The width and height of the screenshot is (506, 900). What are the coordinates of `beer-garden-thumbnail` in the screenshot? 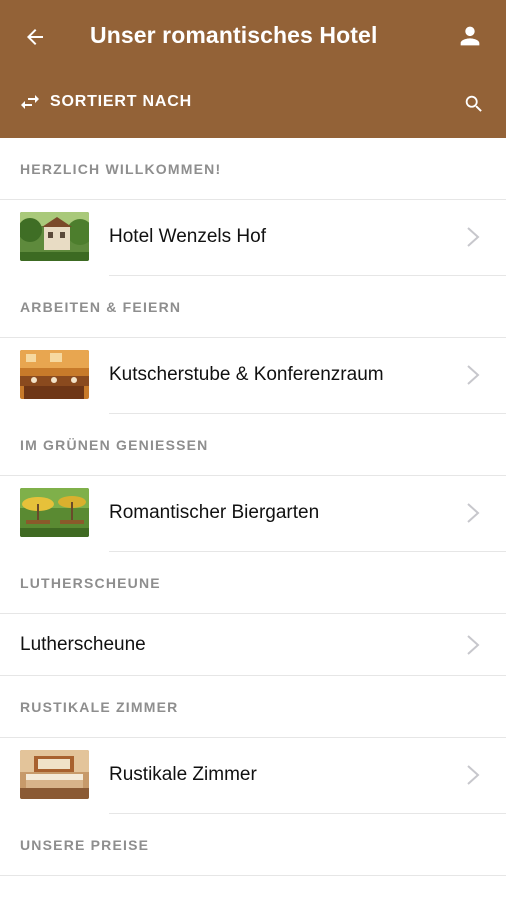 It's located at (54, 512).